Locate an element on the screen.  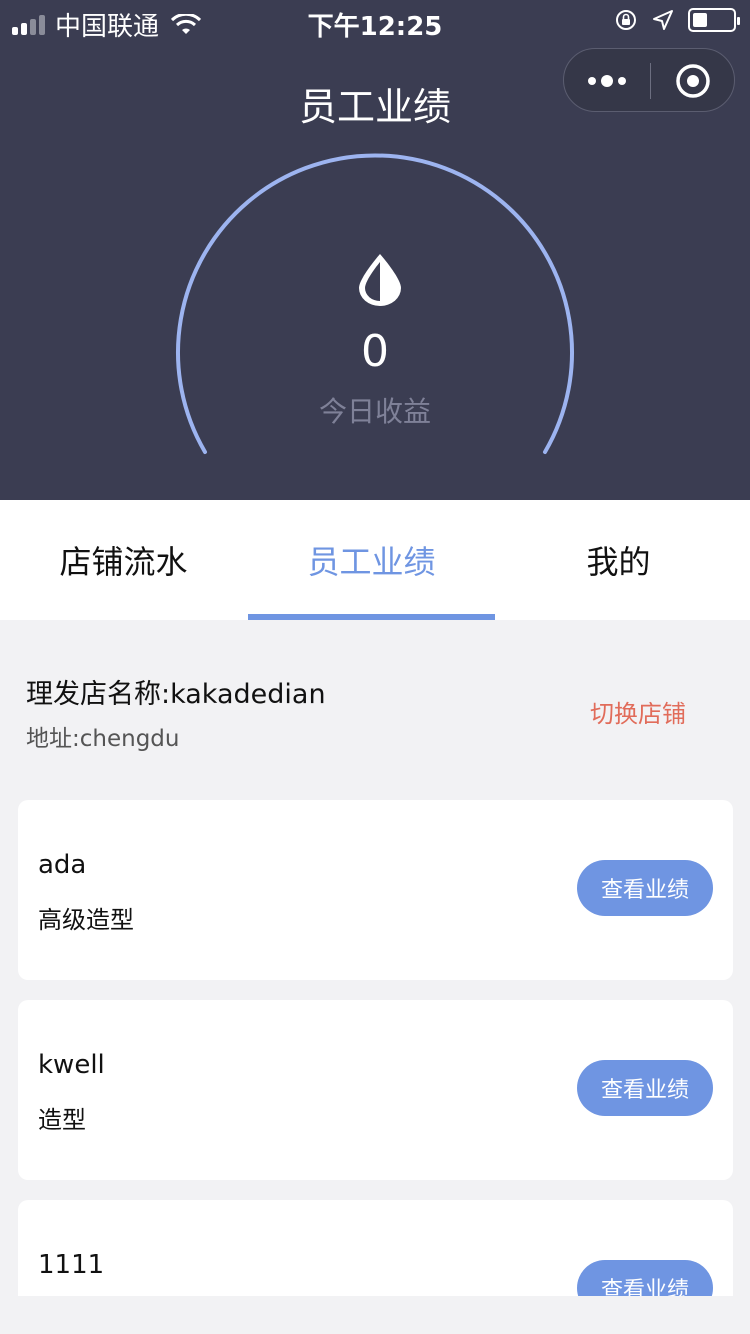
location-arrow-icon is located at coordinates (663, 20).